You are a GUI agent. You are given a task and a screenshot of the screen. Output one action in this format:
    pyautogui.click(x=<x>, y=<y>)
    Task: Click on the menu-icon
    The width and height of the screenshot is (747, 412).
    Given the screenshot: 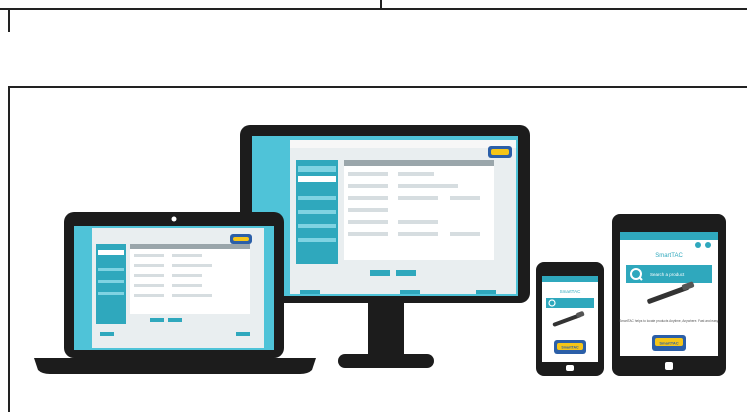 What is the action you would take?
    pyautogui.click(x=708, y=245)
    